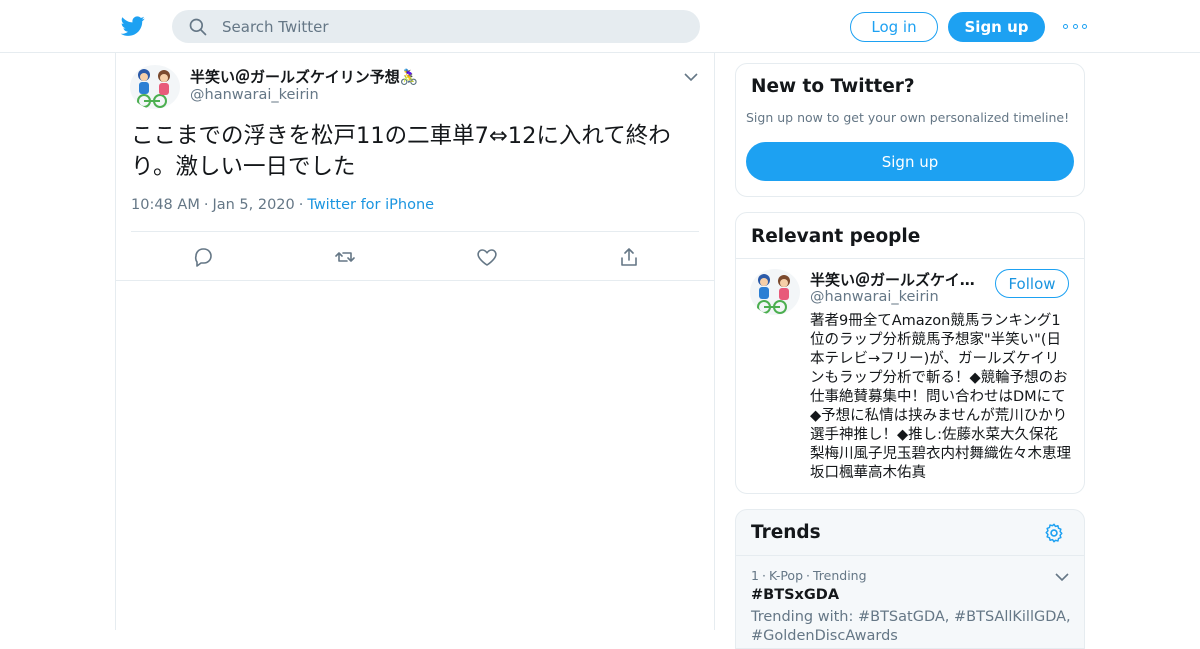  What do you see at coordinates (755, 575) in the screenshot?
I see `trend-rank: 1` at bounding box center [755, 575].